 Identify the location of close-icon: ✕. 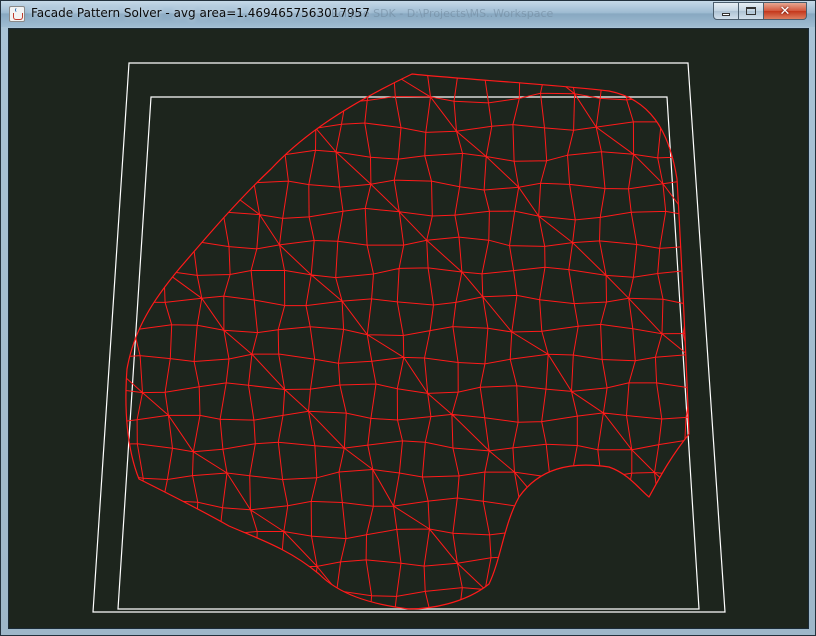
(785, 11).